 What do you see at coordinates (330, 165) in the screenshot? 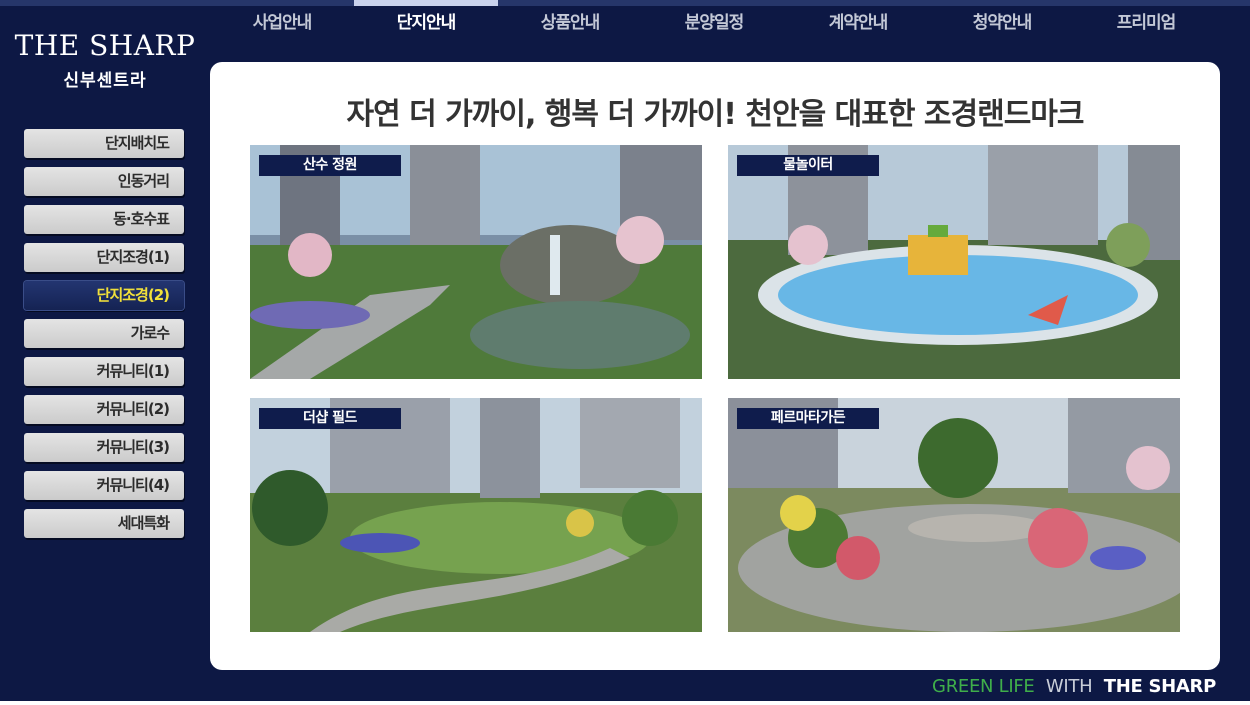
I see `photo-label: 산수 정원` at bounding box center [330, 165].